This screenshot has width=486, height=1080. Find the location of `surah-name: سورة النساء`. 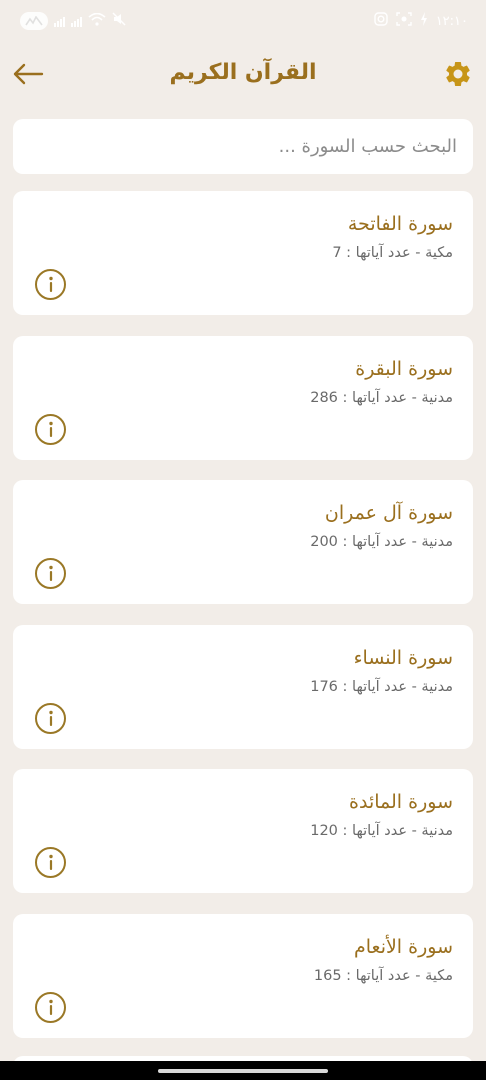

surah-name: سورة النساء is located at coordinates (403, 657).